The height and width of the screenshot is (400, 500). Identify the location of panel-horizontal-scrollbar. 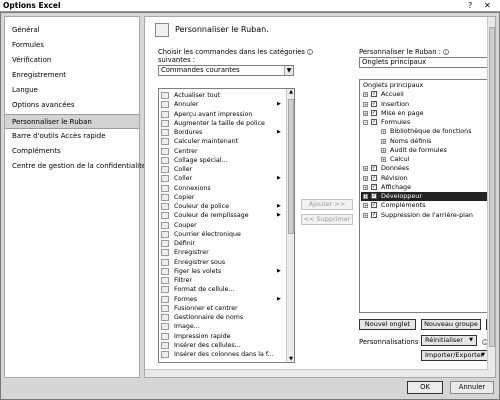
(317, 373).